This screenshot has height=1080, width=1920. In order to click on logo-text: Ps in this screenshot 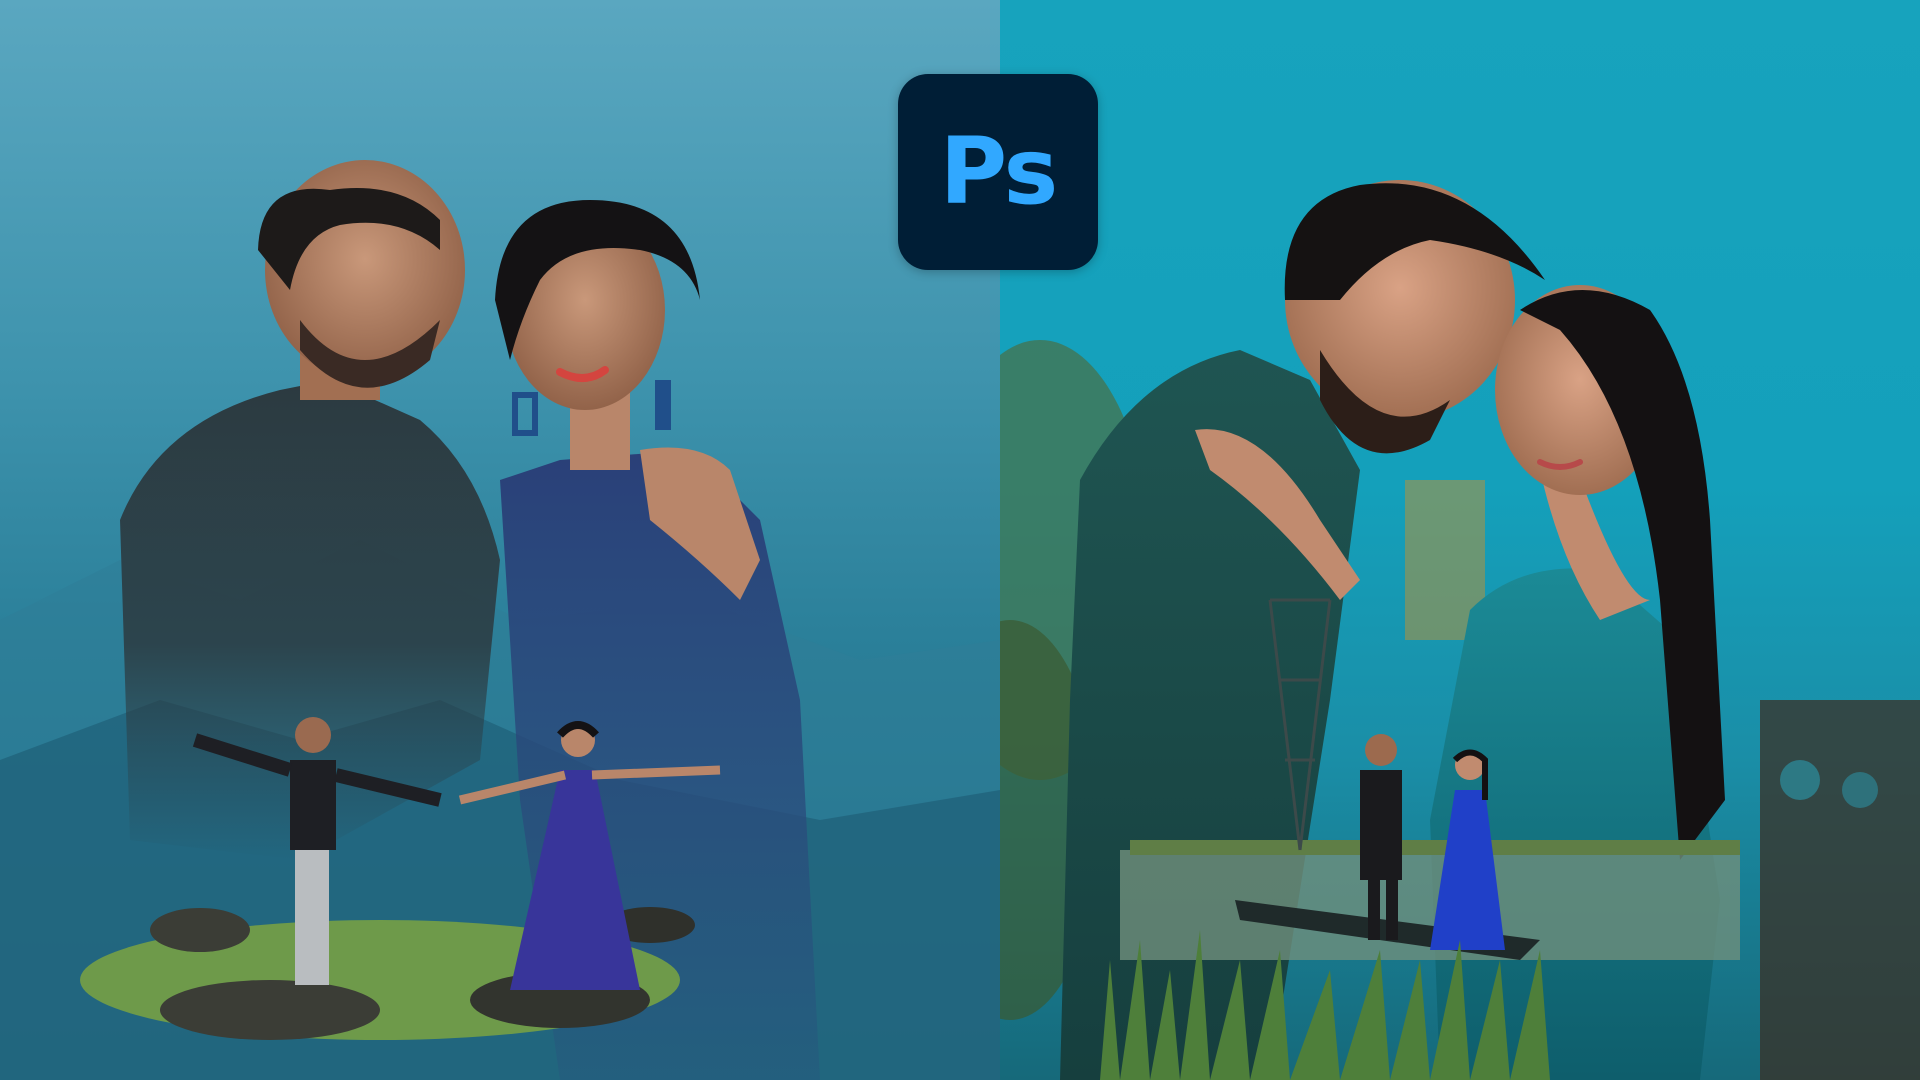, I will do `click(999, 171)`.